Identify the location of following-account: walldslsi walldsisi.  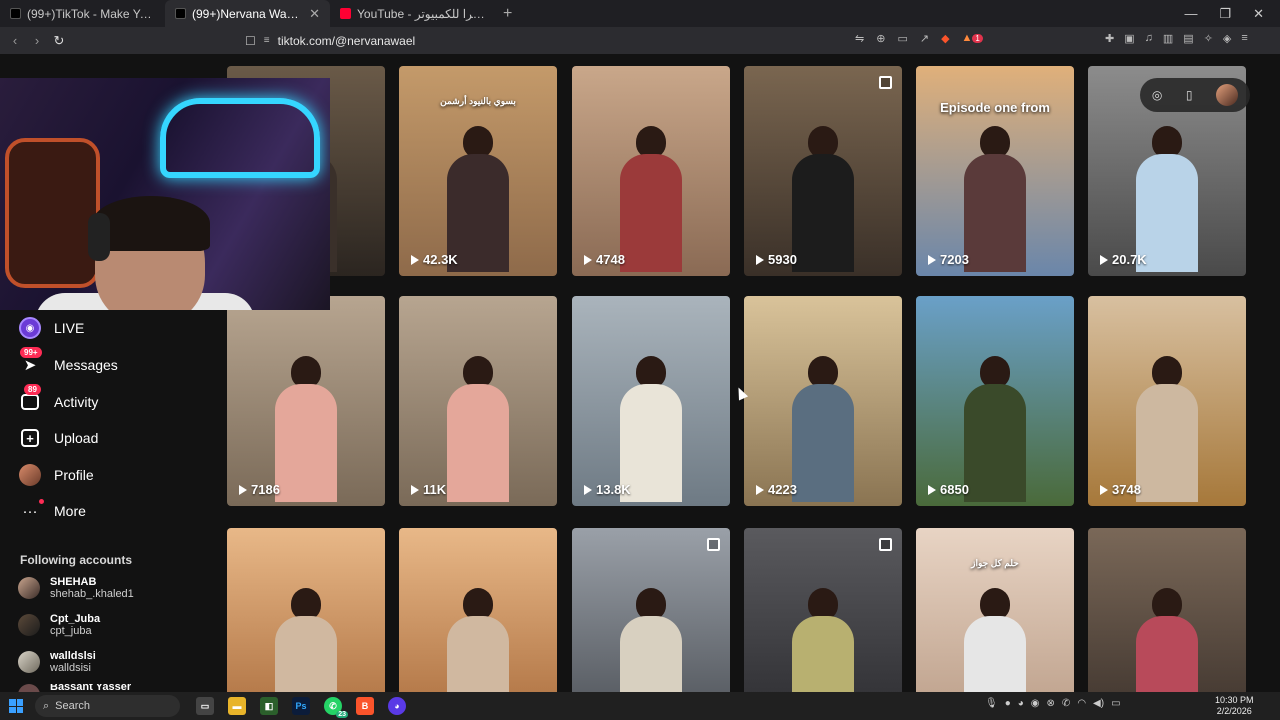
(57, 662).